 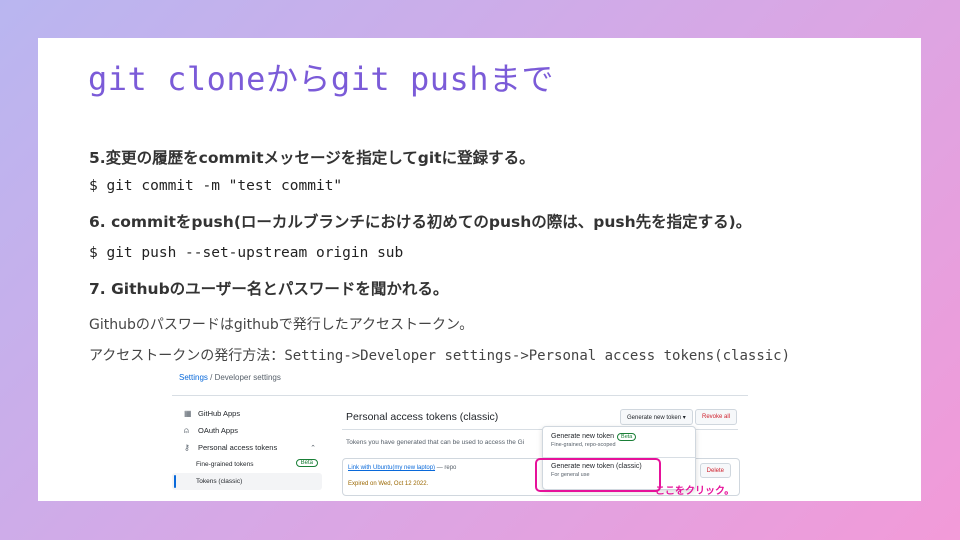 I want to click on token-link: Link with Ubuntu(my new laptop) — repo, so click(x=402, y=468).